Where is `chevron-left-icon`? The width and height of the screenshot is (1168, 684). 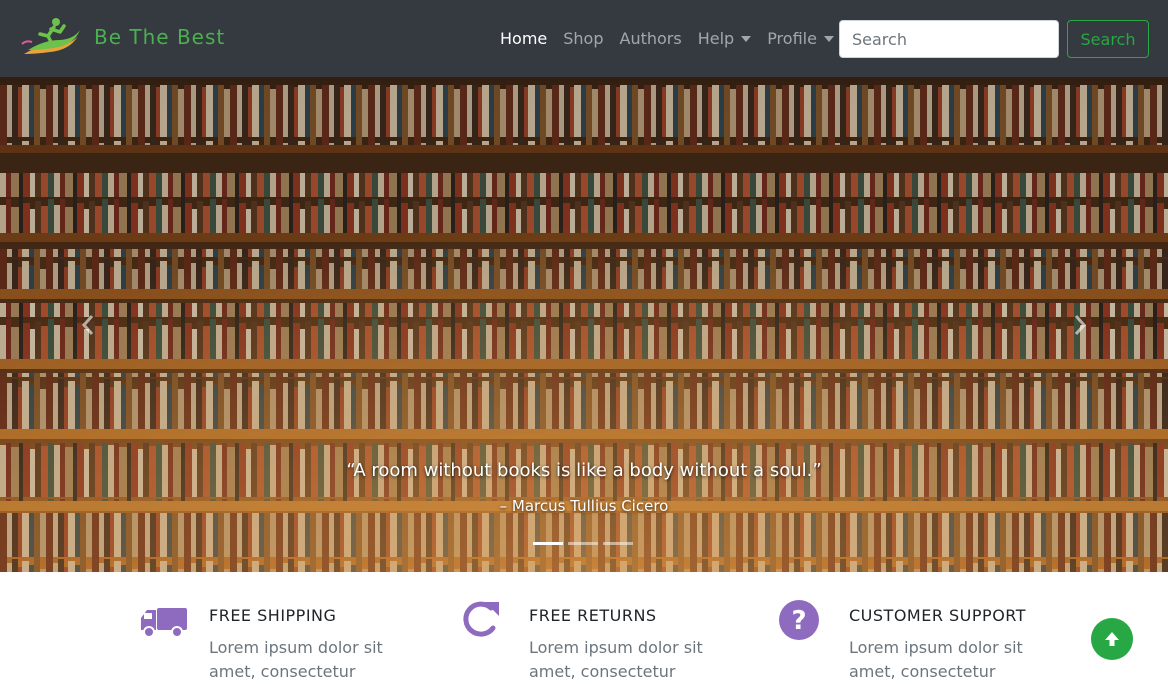
chevron-left-icon is located at coordinates (87, 325).